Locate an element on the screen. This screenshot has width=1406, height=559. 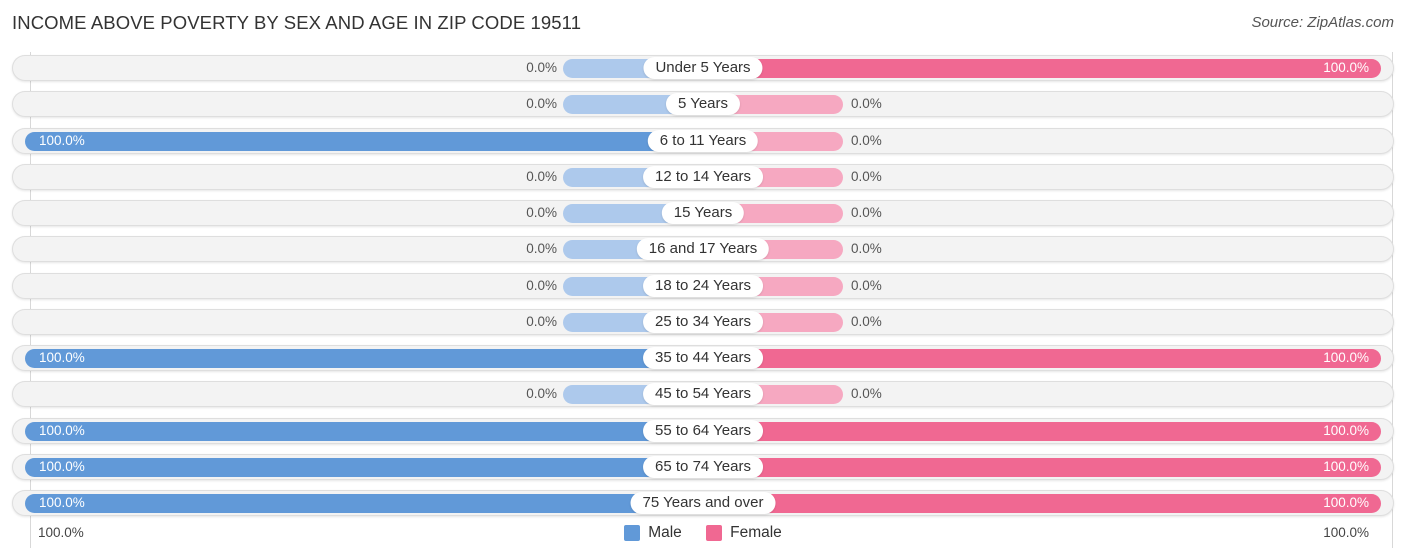
category-label: Under 5 Years is located at coordinates (703, 68).